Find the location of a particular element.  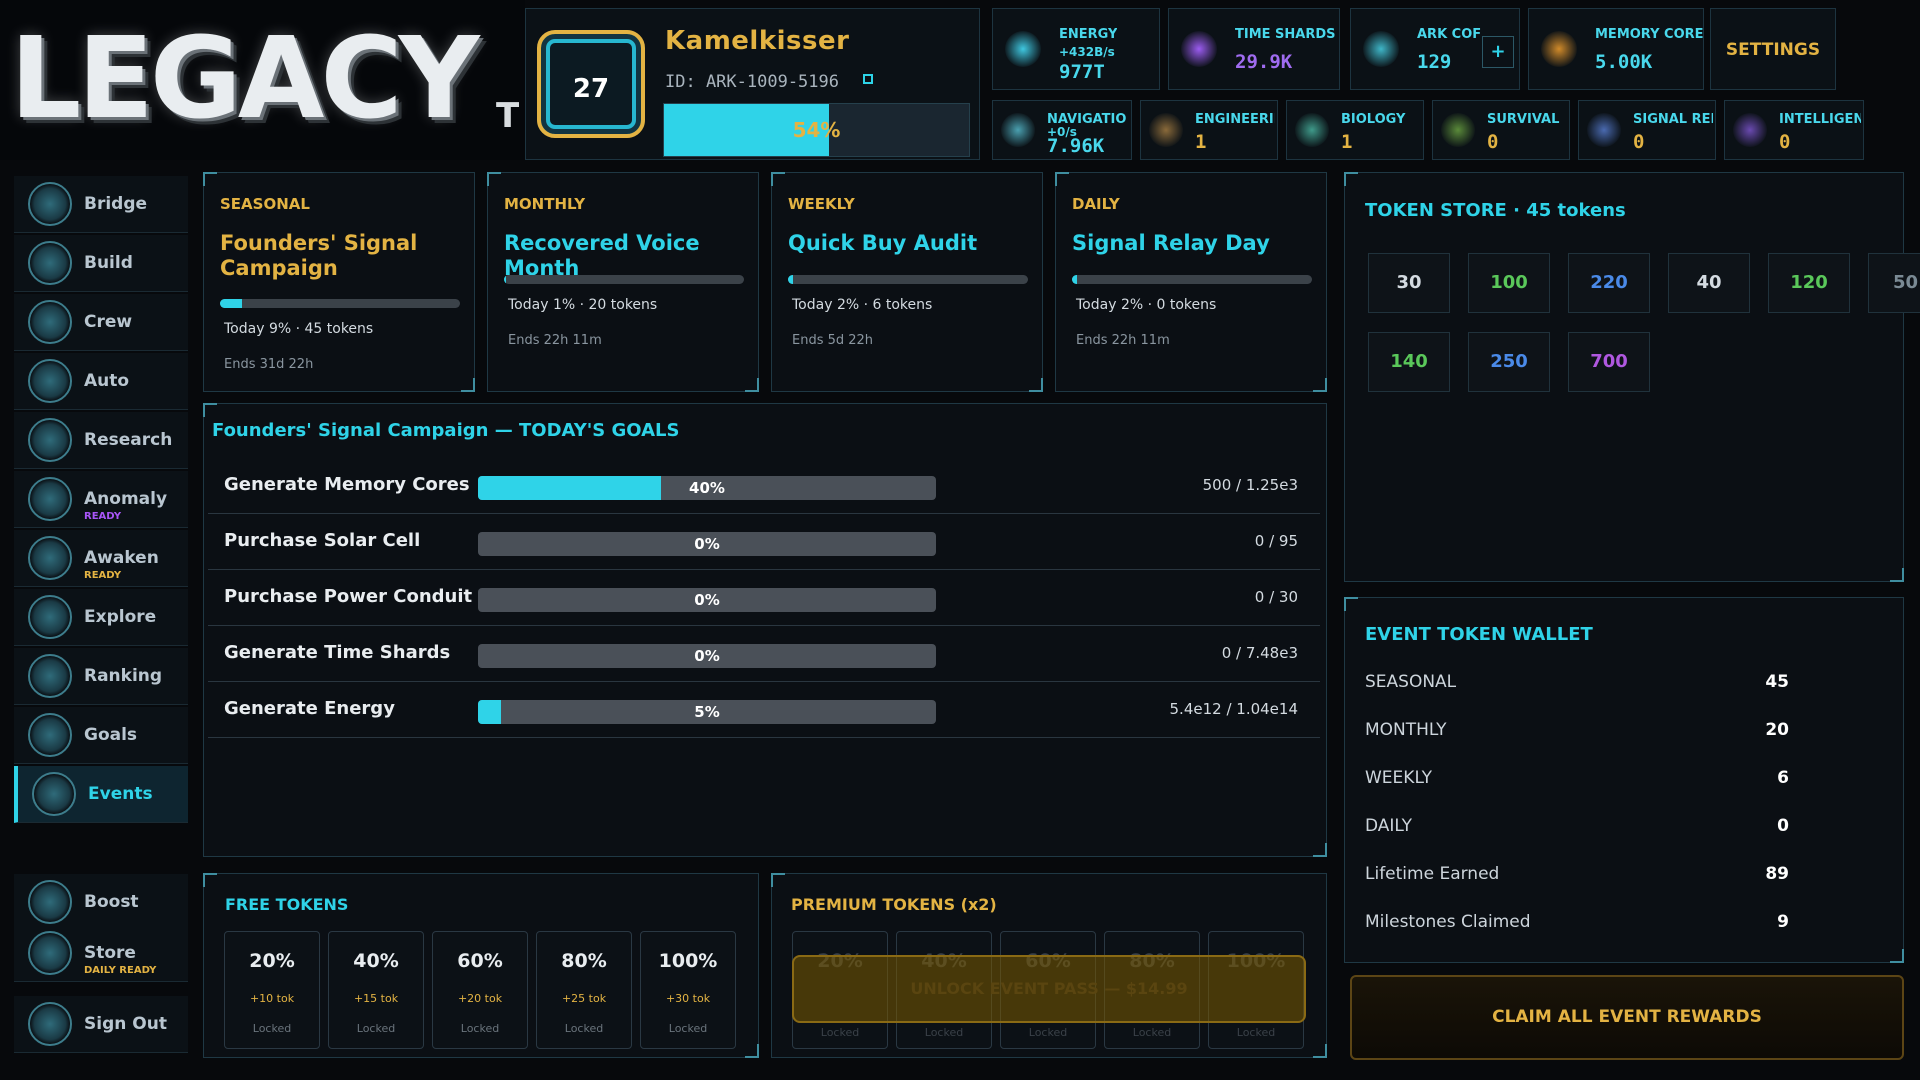

event-ends: Ends 22h 11m is located at coordinates (555, 340).